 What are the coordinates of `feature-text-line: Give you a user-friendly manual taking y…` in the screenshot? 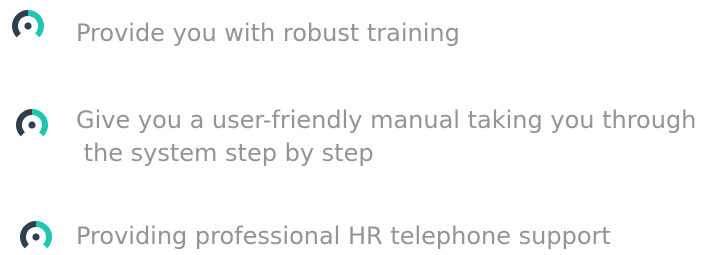 It's located at (386, 120).